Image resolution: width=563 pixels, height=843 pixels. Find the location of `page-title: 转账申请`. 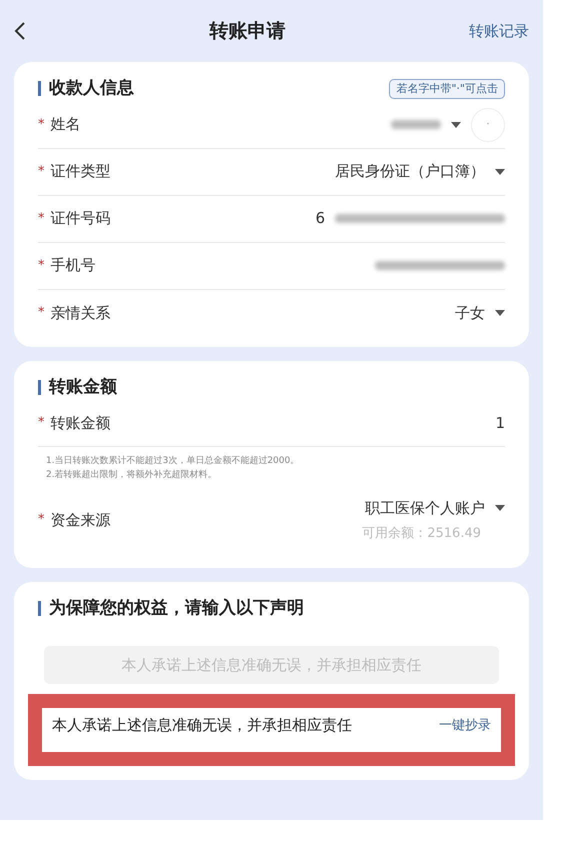

page-title: 转账申请 is located at coordinates (248, 31).